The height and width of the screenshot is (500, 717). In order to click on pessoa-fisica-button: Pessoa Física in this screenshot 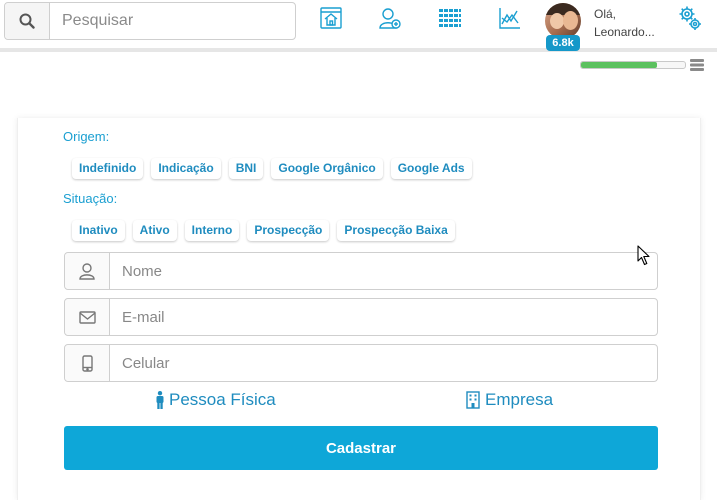, I will do `click(216, 400)`.